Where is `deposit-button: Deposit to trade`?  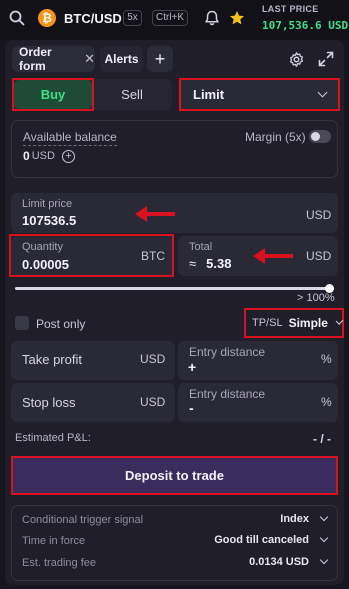
deposit-button: Deposit to trade is located at coordinates (174, 475).